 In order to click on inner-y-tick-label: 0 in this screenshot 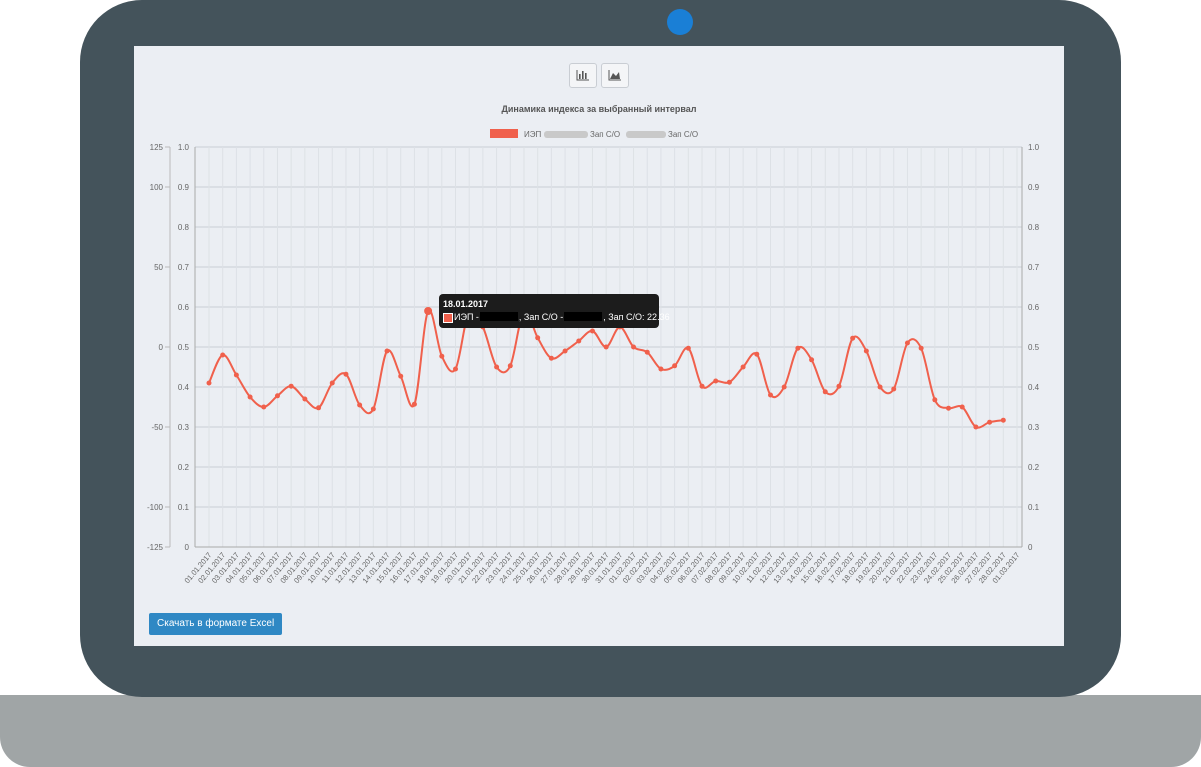, I will do `click(187, 547)`.